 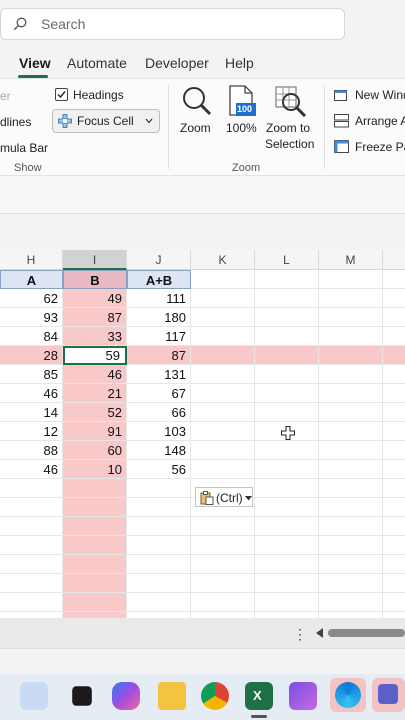 What do you see at coordinates (95, 260) in the screenshot?
I see `column-header-i: I` at bounding box center [95, 260].